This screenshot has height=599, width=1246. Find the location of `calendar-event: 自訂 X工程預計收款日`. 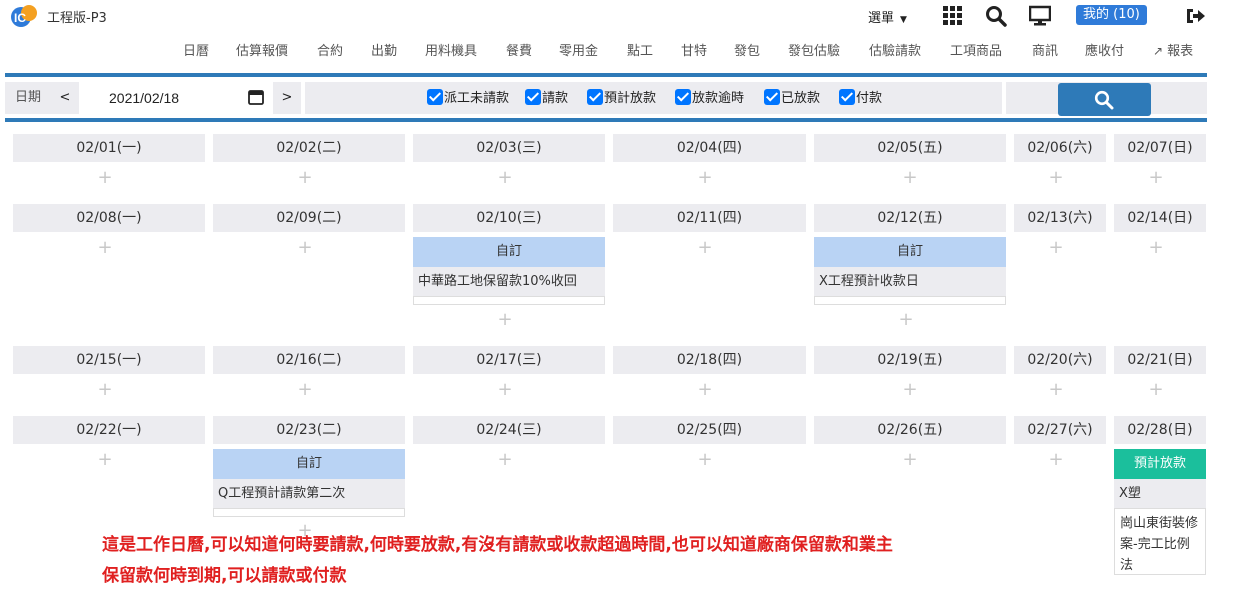

calendar-event: 自訂 X工程預計收款日 is located at coordinates (910, 271).